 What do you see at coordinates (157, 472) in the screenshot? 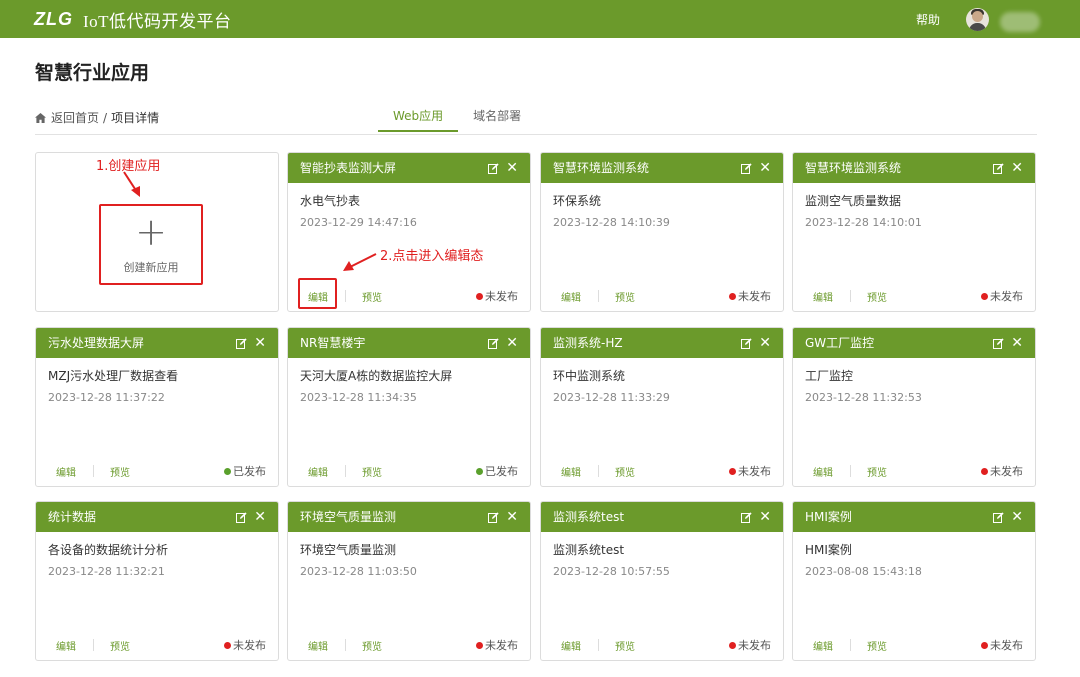
I see `app-card-footer: 编辑 预览 已发布` at bounding box center [157, 472].